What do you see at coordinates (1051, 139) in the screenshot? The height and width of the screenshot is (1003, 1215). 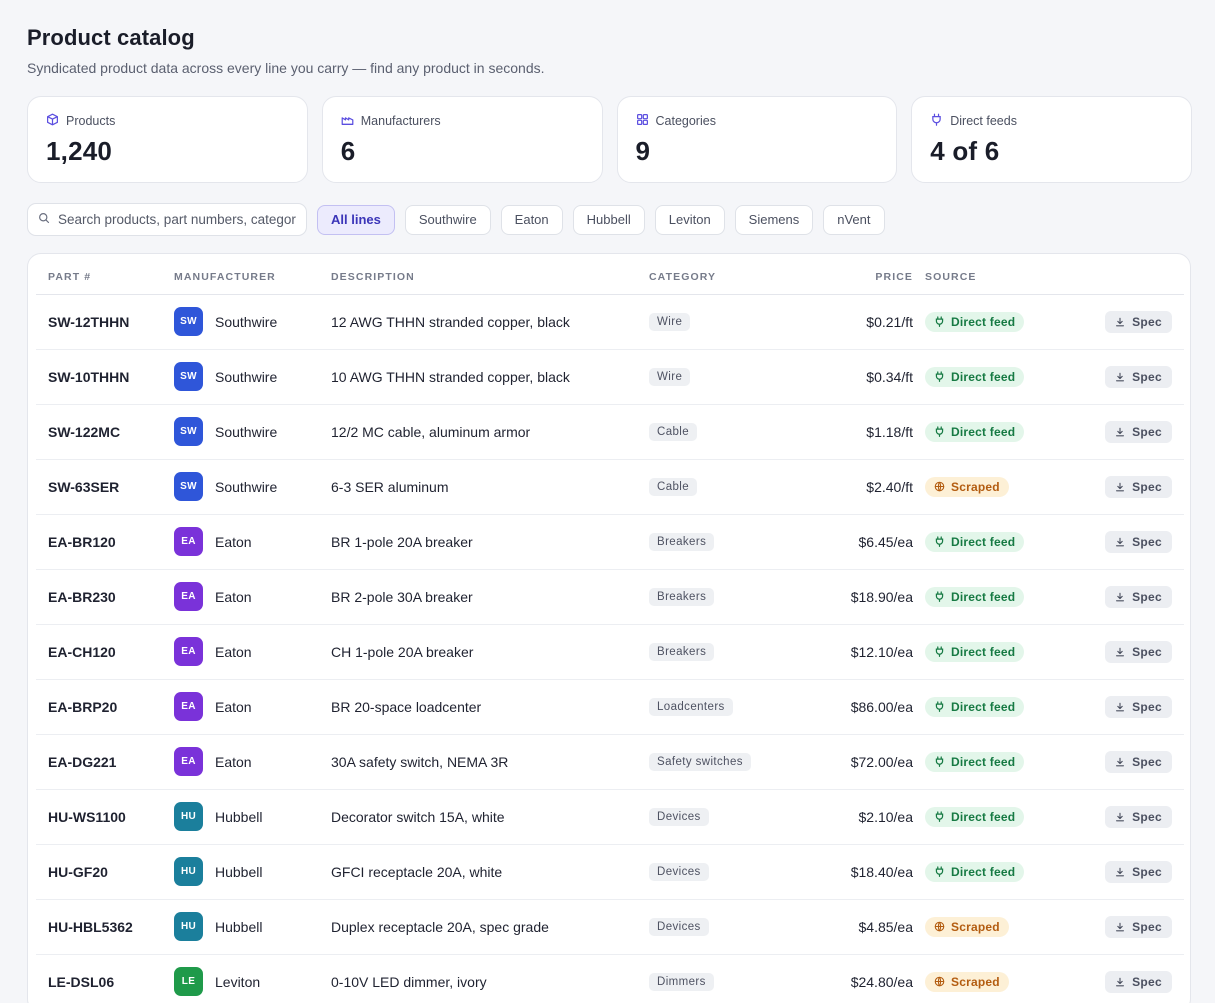 I see `stat-card-direct-feeds: Direct feeds 4 of 6` at bounding box center [1051, 139].